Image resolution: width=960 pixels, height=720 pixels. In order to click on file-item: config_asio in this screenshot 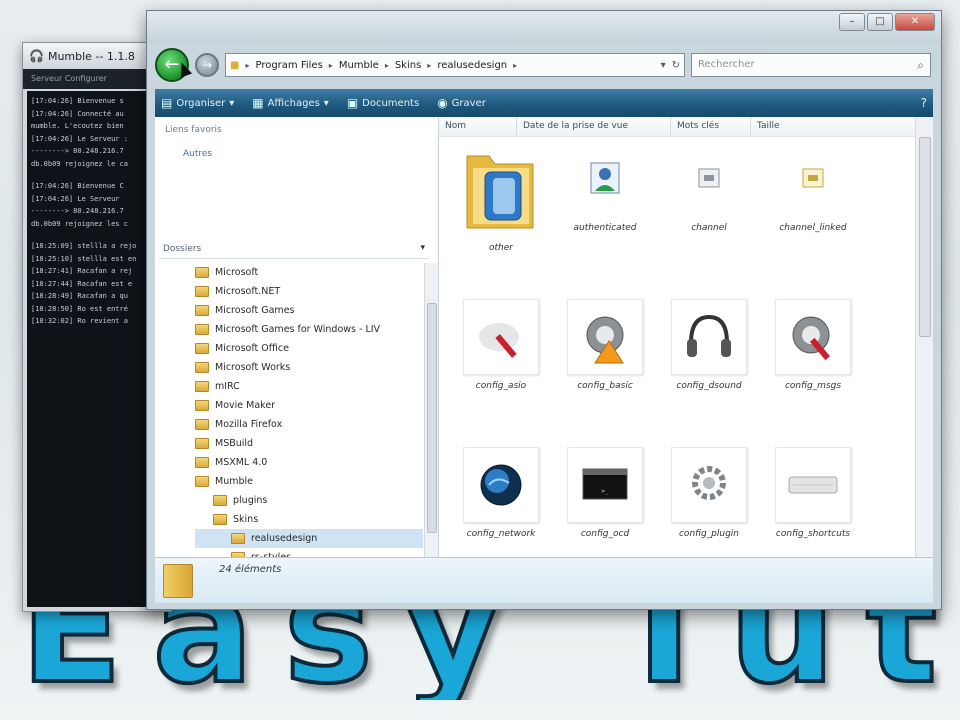, I will do `click(501, 345)`.